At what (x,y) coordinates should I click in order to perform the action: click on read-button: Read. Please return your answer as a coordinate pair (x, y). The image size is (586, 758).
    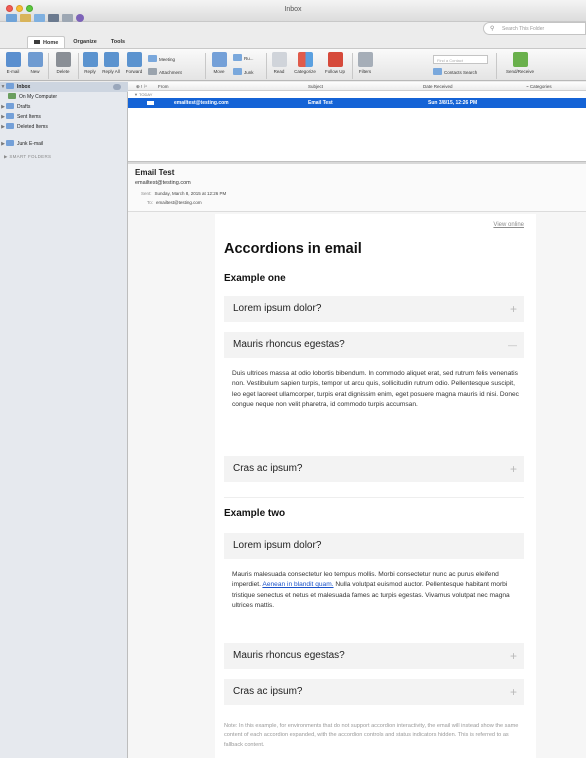
    Looking at the image, I should click on (279, 65).